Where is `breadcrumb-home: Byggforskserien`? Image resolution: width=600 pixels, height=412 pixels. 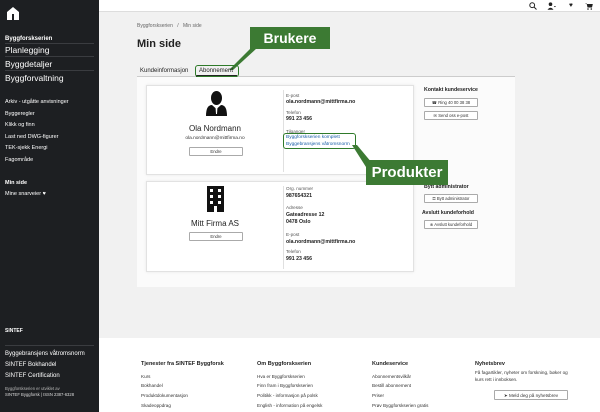 breadcrumb-home: Byggforskserien is located at coordinates (155, 26).